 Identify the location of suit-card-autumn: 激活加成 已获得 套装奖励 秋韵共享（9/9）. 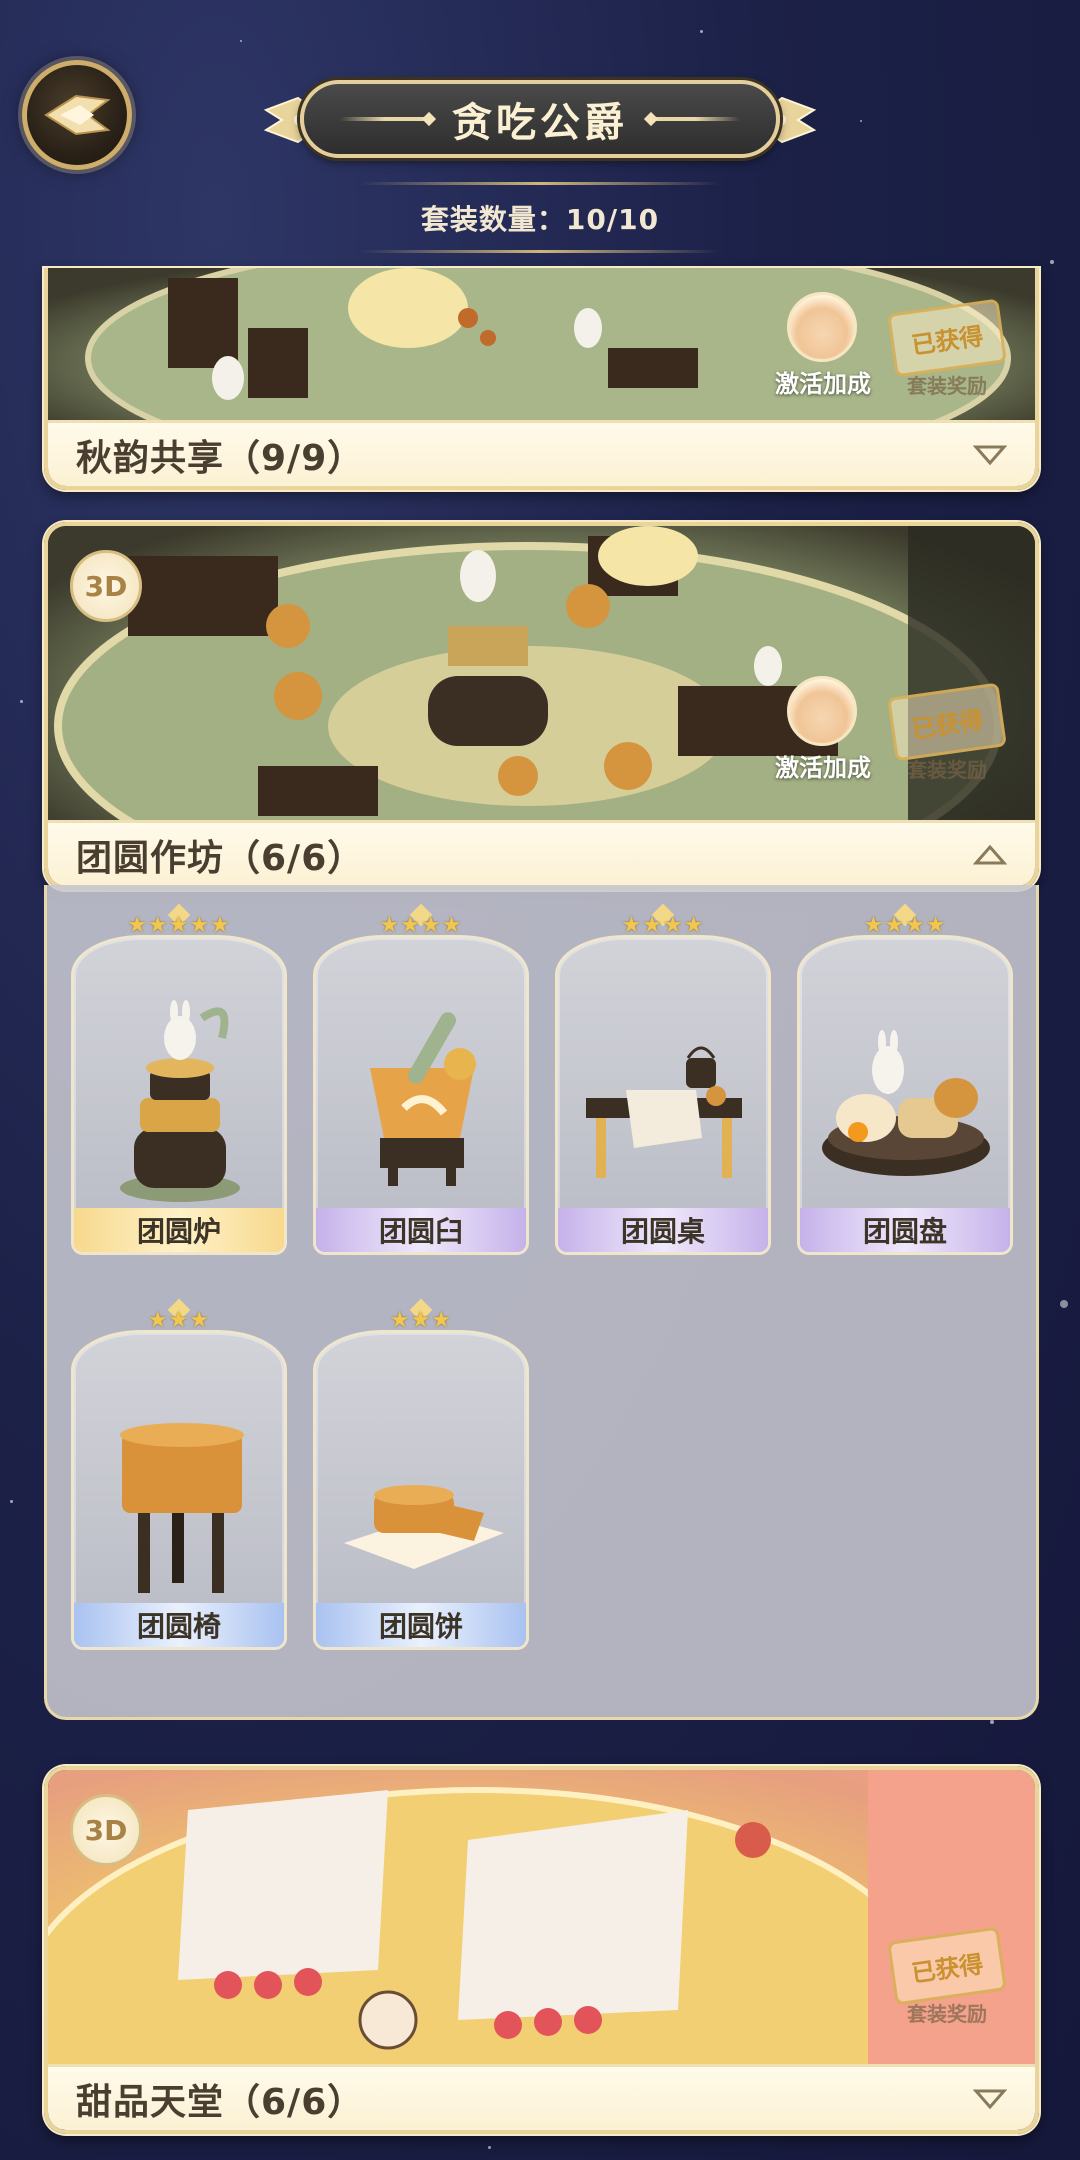
(541, 379).